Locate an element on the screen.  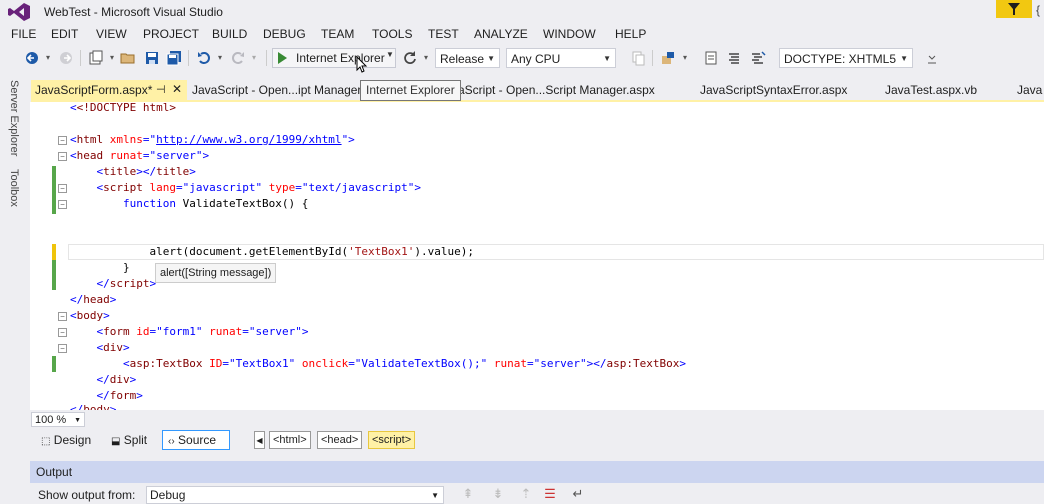
save-all-icon is located at coordinates (174, 58).